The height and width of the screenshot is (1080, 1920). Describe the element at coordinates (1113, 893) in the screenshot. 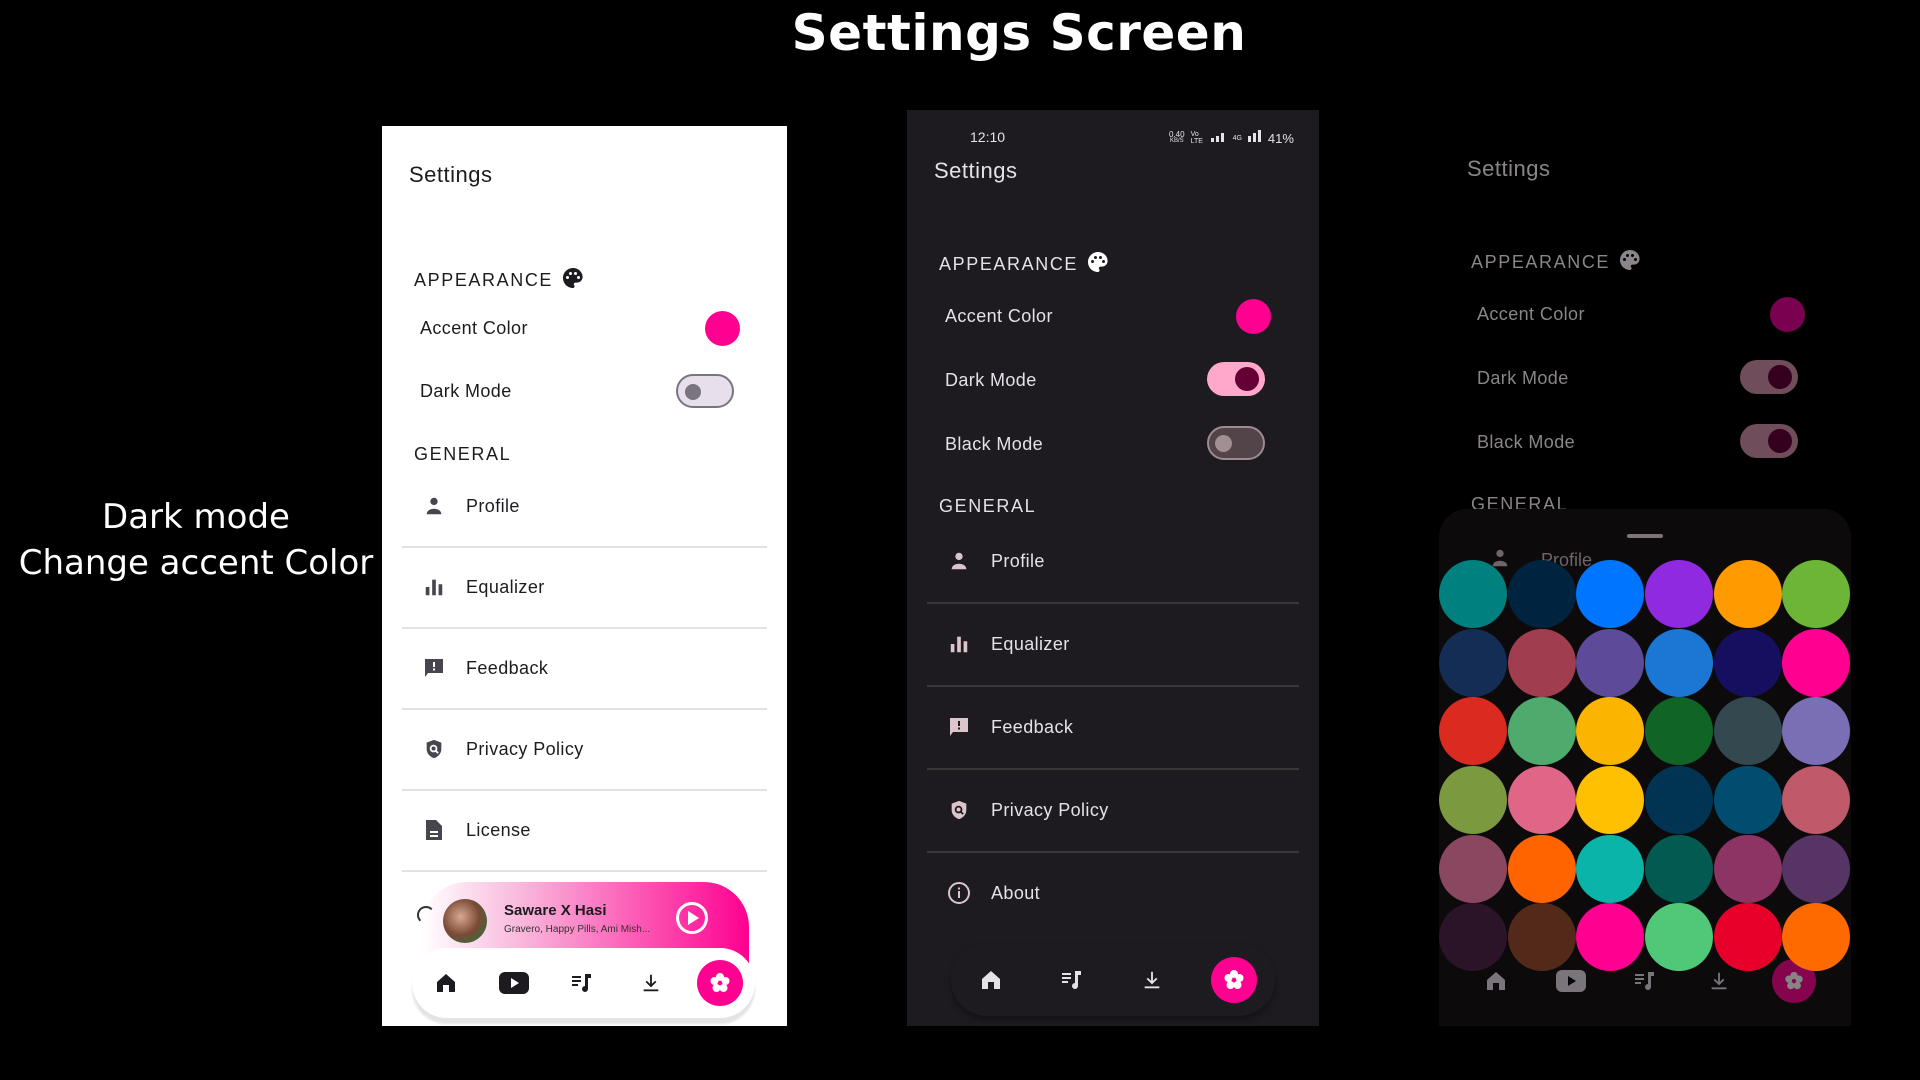

I see `settings-item-about: About` at that location.